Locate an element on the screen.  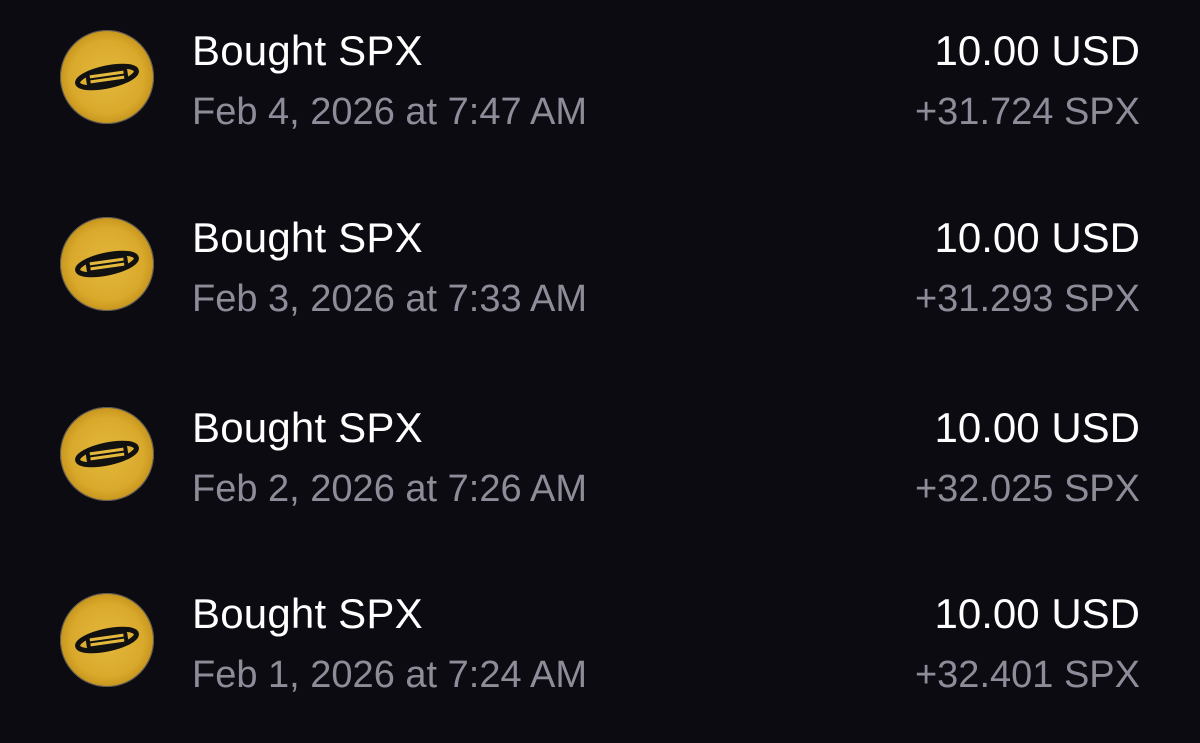
transaction-date: Feb 1, 2026 at 7:24 AM is located at coordinates (390, 675).